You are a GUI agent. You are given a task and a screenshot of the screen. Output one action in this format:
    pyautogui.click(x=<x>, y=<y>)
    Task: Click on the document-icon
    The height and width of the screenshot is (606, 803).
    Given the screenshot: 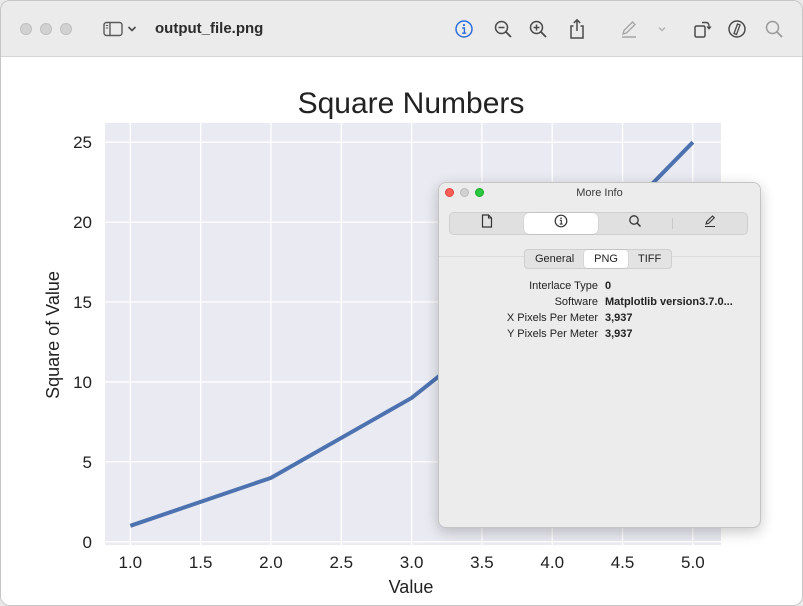 What is the action you would take?
    pyautogui.click(x=487, y=223)
    